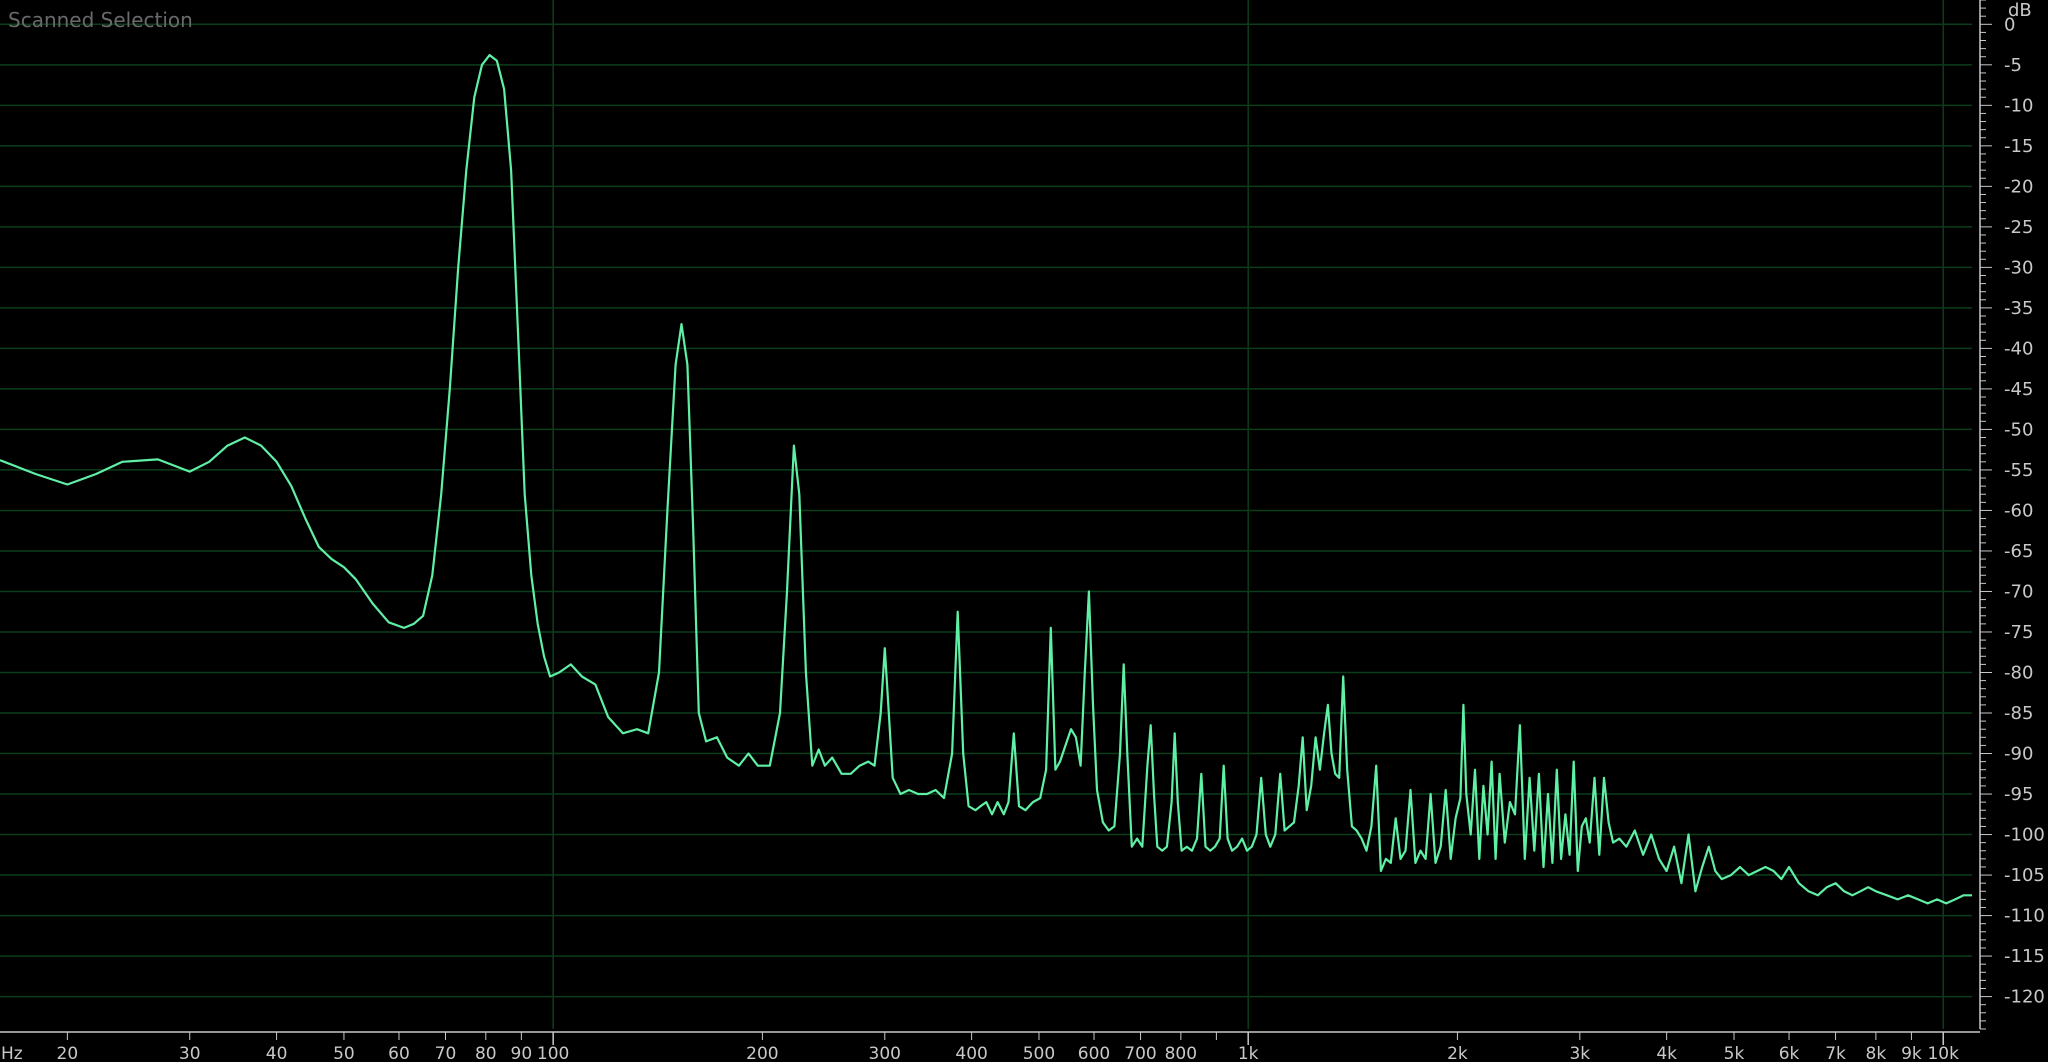 The width and height of the screenshot is (2048, 1062). What do you see at coordinates (2018, 308) in the screenshot?
I see `db-tick-label: -35` at bounding box center [2018, 308].